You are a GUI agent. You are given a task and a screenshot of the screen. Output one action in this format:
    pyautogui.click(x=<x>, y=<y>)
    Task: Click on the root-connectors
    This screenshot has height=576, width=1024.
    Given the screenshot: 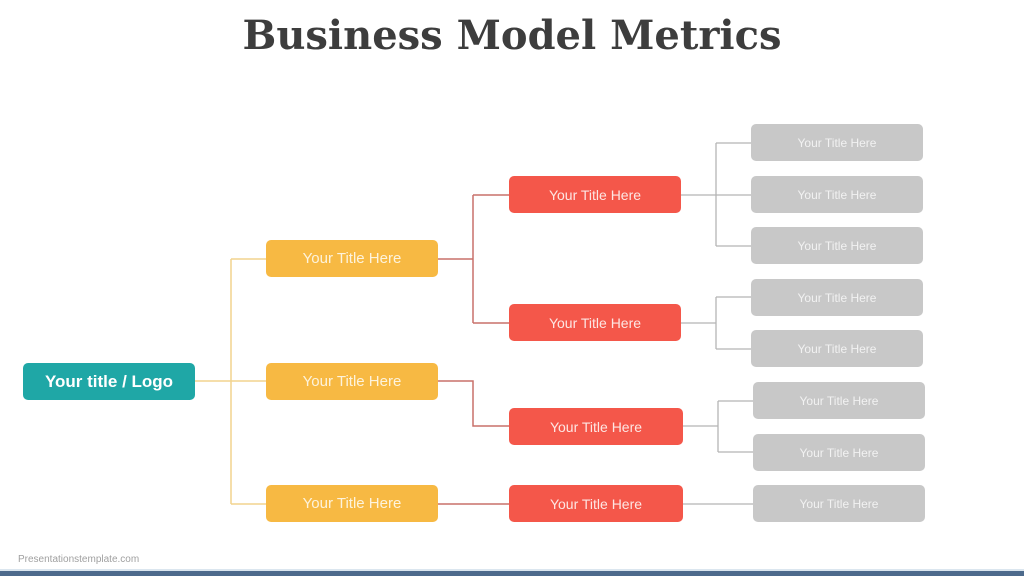 What is the action you would take?
    pyautogui.click(x=230, y=381)
    